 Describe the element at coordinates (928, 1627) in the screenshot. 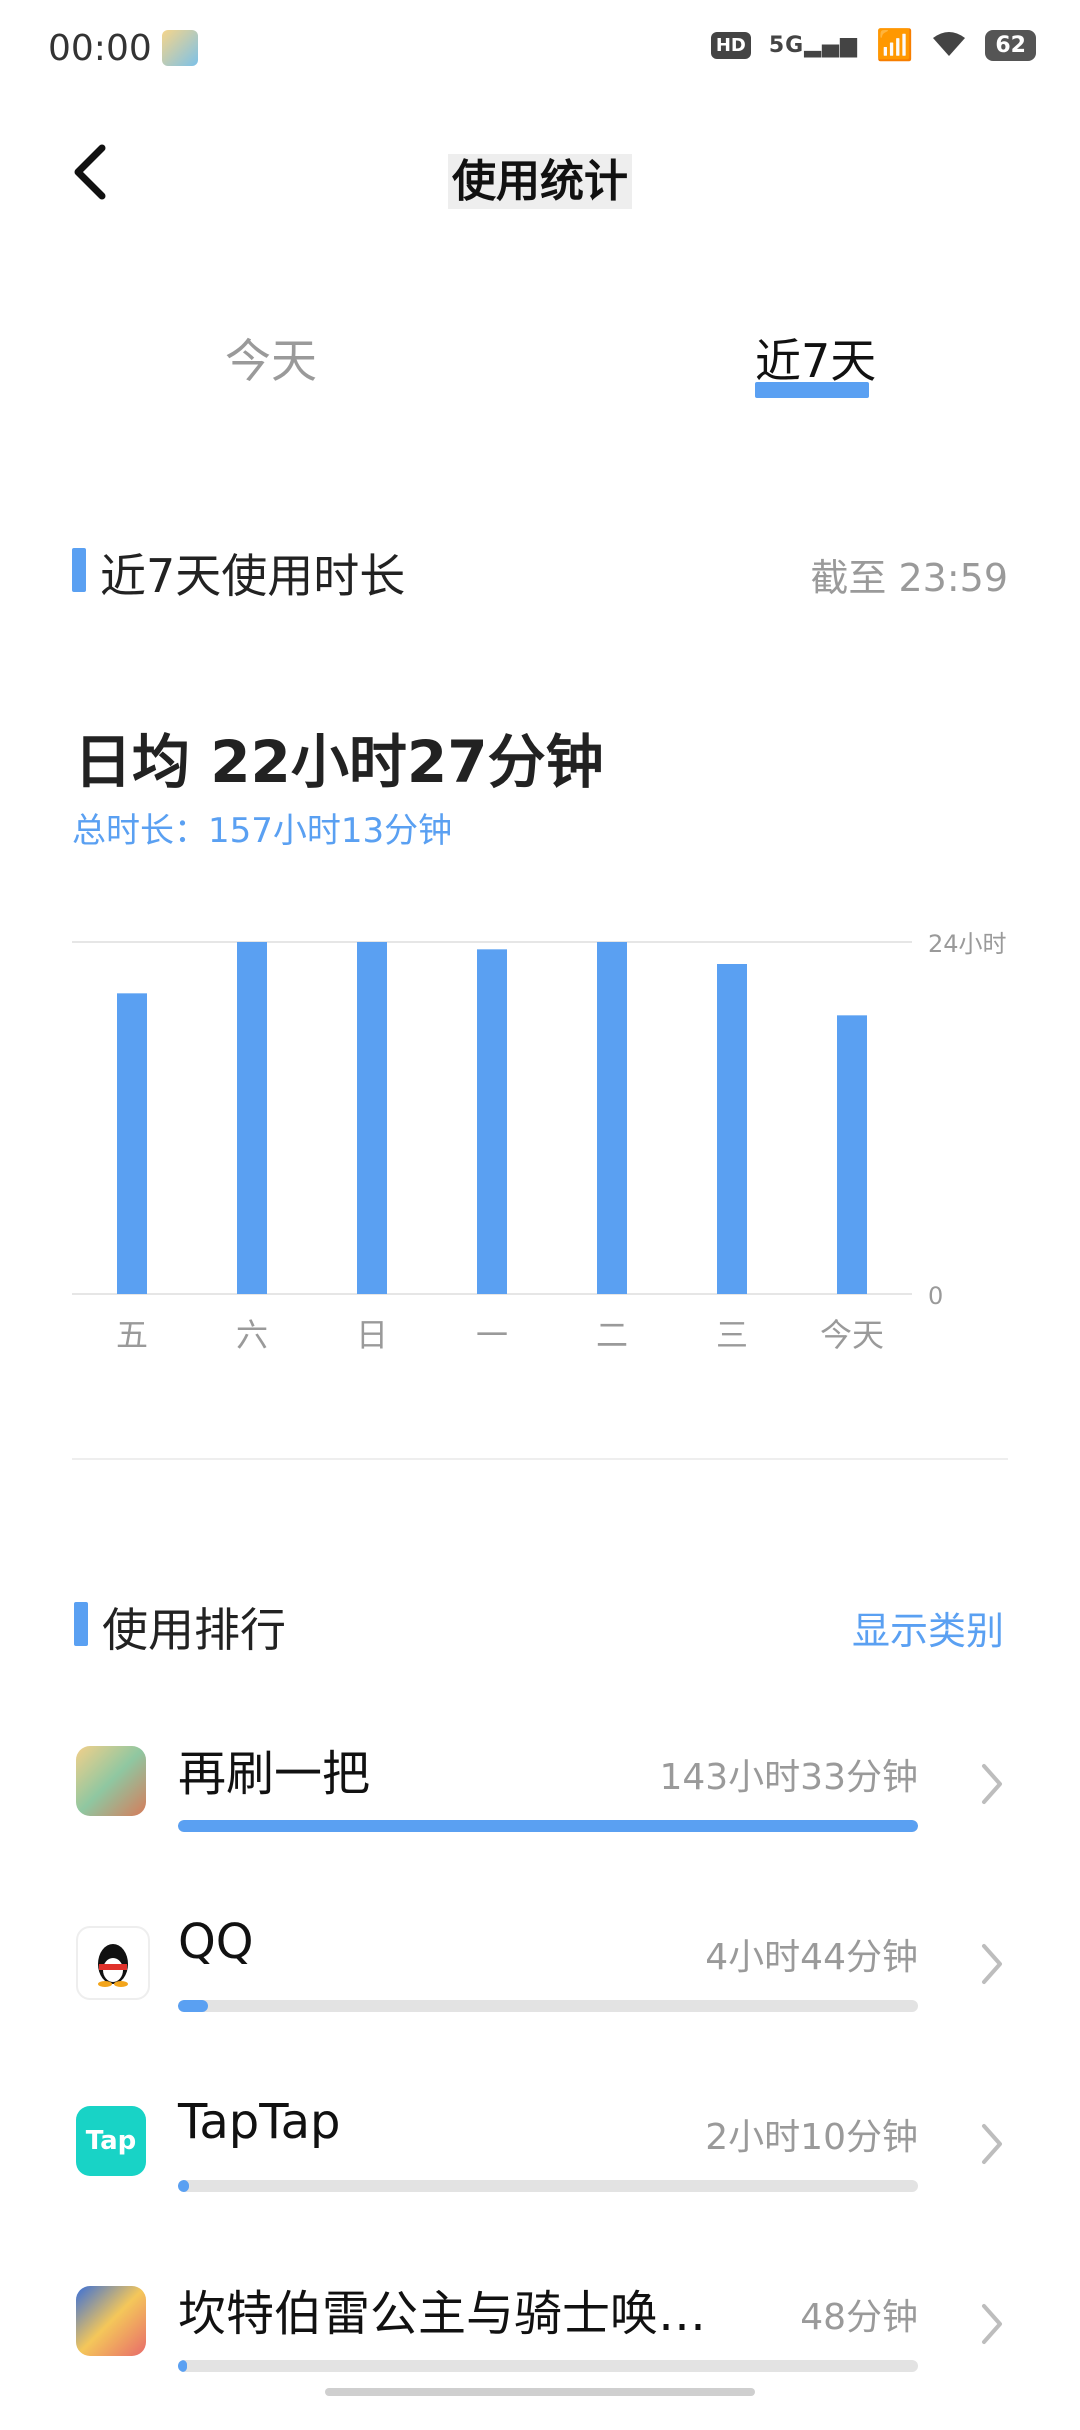

I see `show-categories-button: 显示类别` at that location.